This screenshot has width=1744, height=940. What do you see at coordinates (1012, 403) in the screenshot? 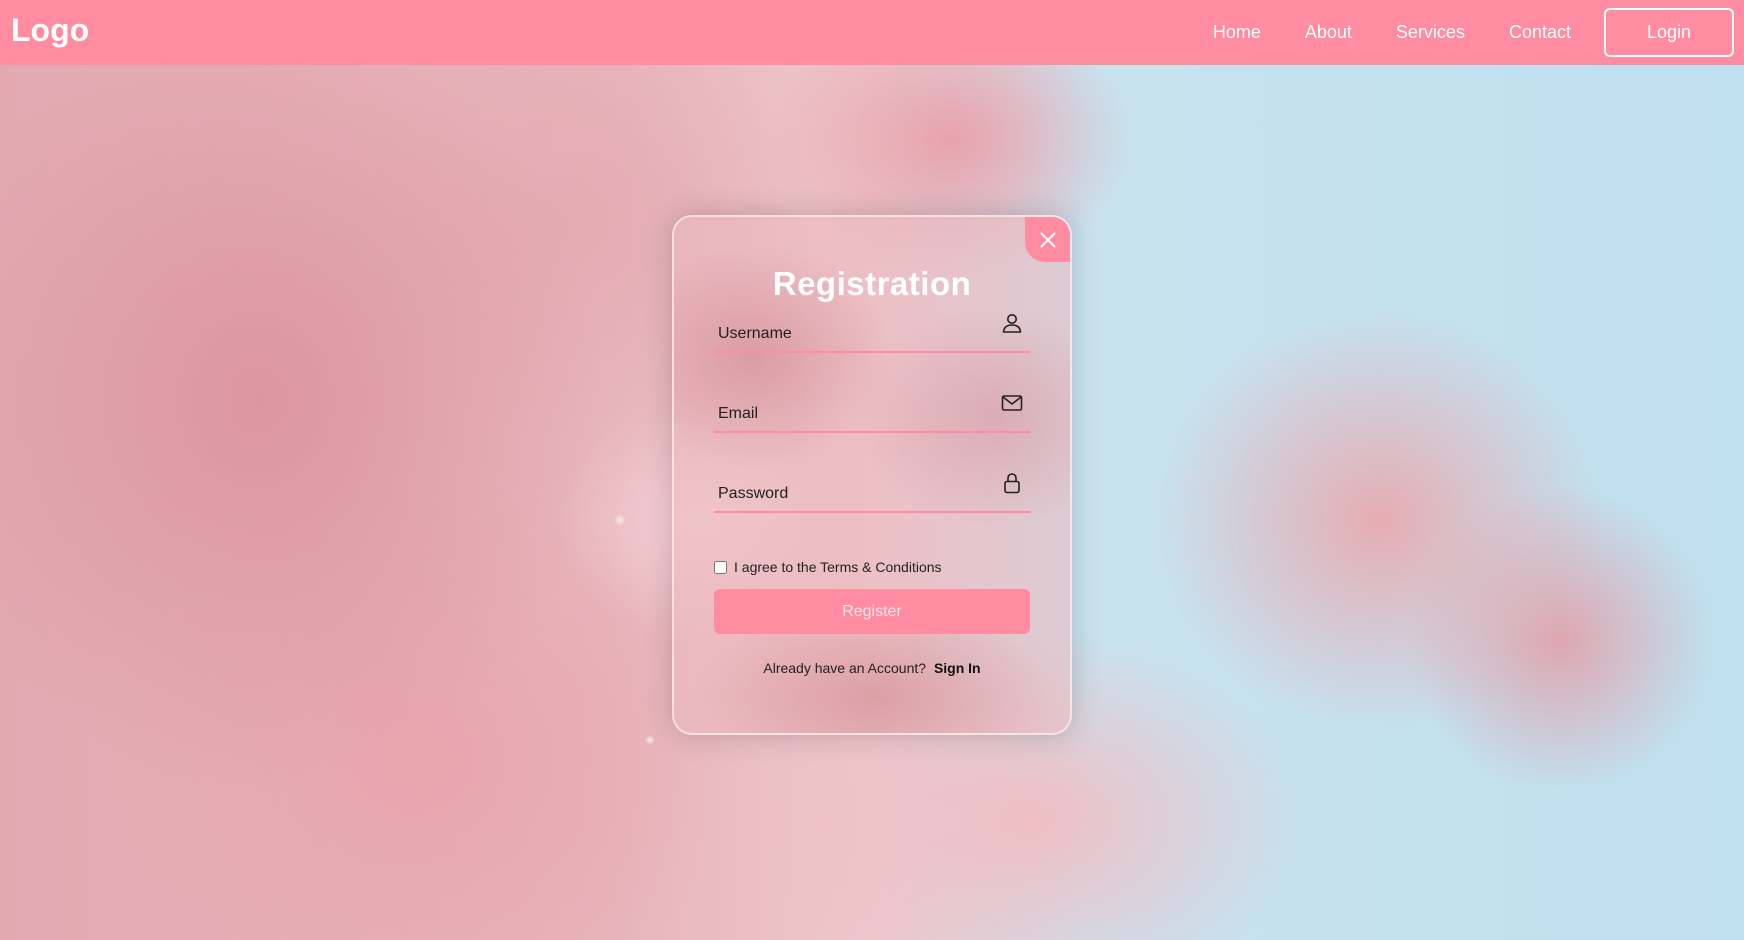
I see `mail-icon` at bounding box center [1012, 403].